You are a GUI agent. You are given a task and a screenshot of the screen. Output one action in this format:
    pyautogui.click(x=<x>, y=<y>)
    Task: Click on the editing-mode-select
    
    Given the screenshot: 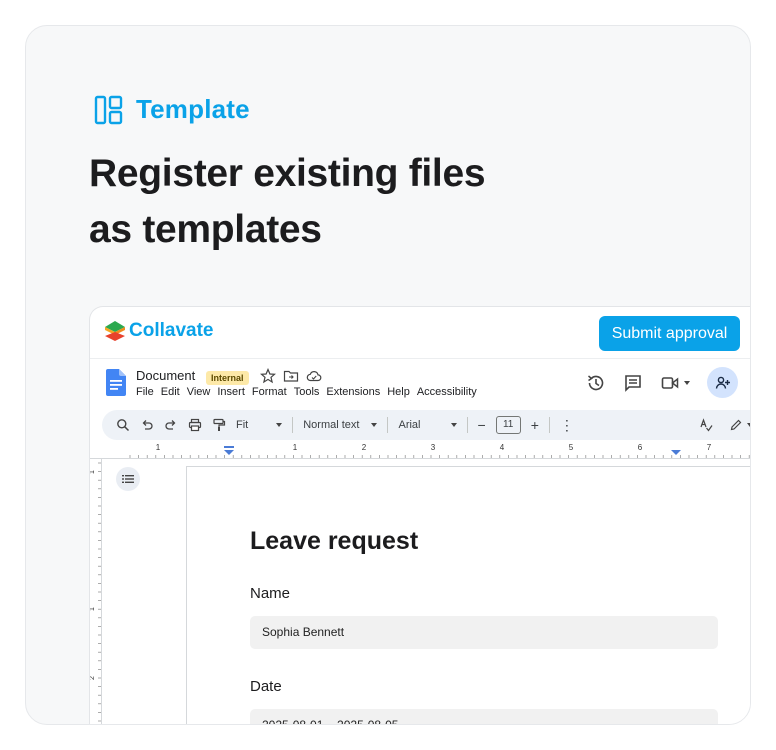 What is the action you would take?
    pyautogui.click(x=739, y=425)
    